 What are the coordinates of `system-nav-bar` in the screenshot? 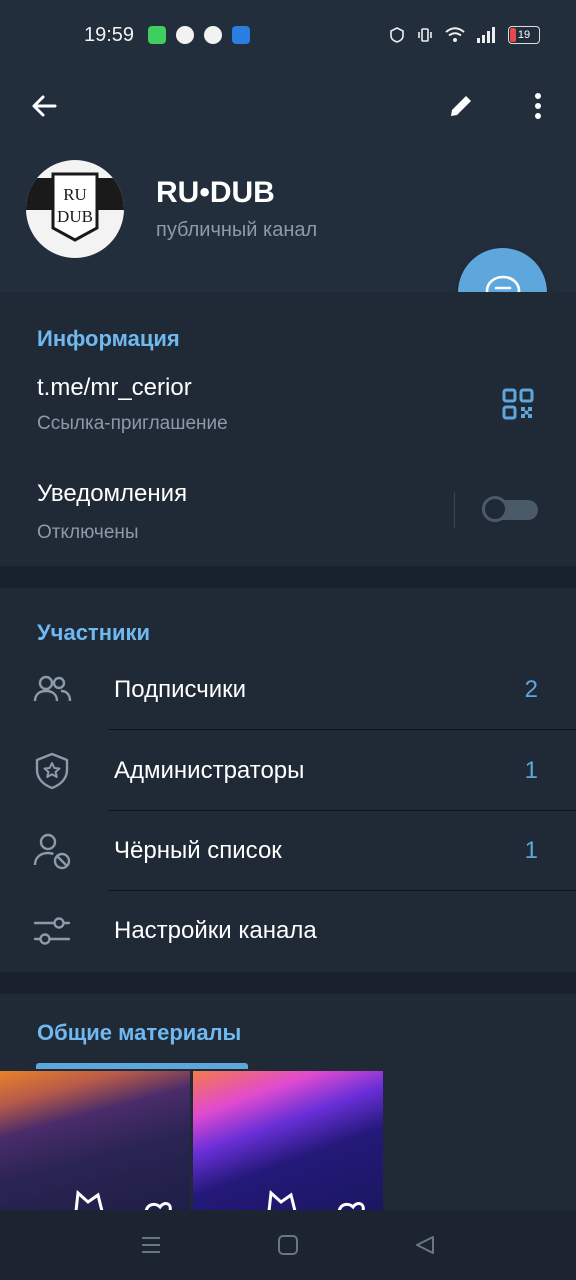 It's located at (288, 1245).